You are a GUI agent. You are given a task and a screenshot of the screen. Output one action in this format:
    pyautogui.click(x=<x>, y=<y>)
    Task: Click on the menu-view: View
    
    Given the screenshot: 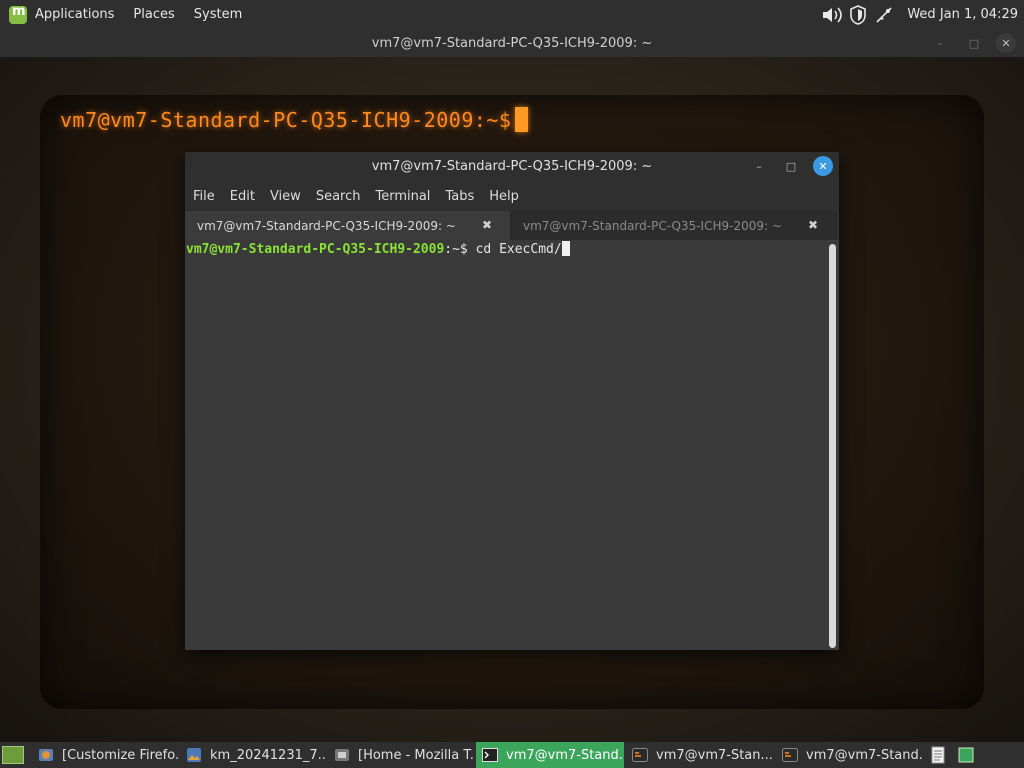 What is the action you would take?
    pyautogui.click(x=285, y=196)
    